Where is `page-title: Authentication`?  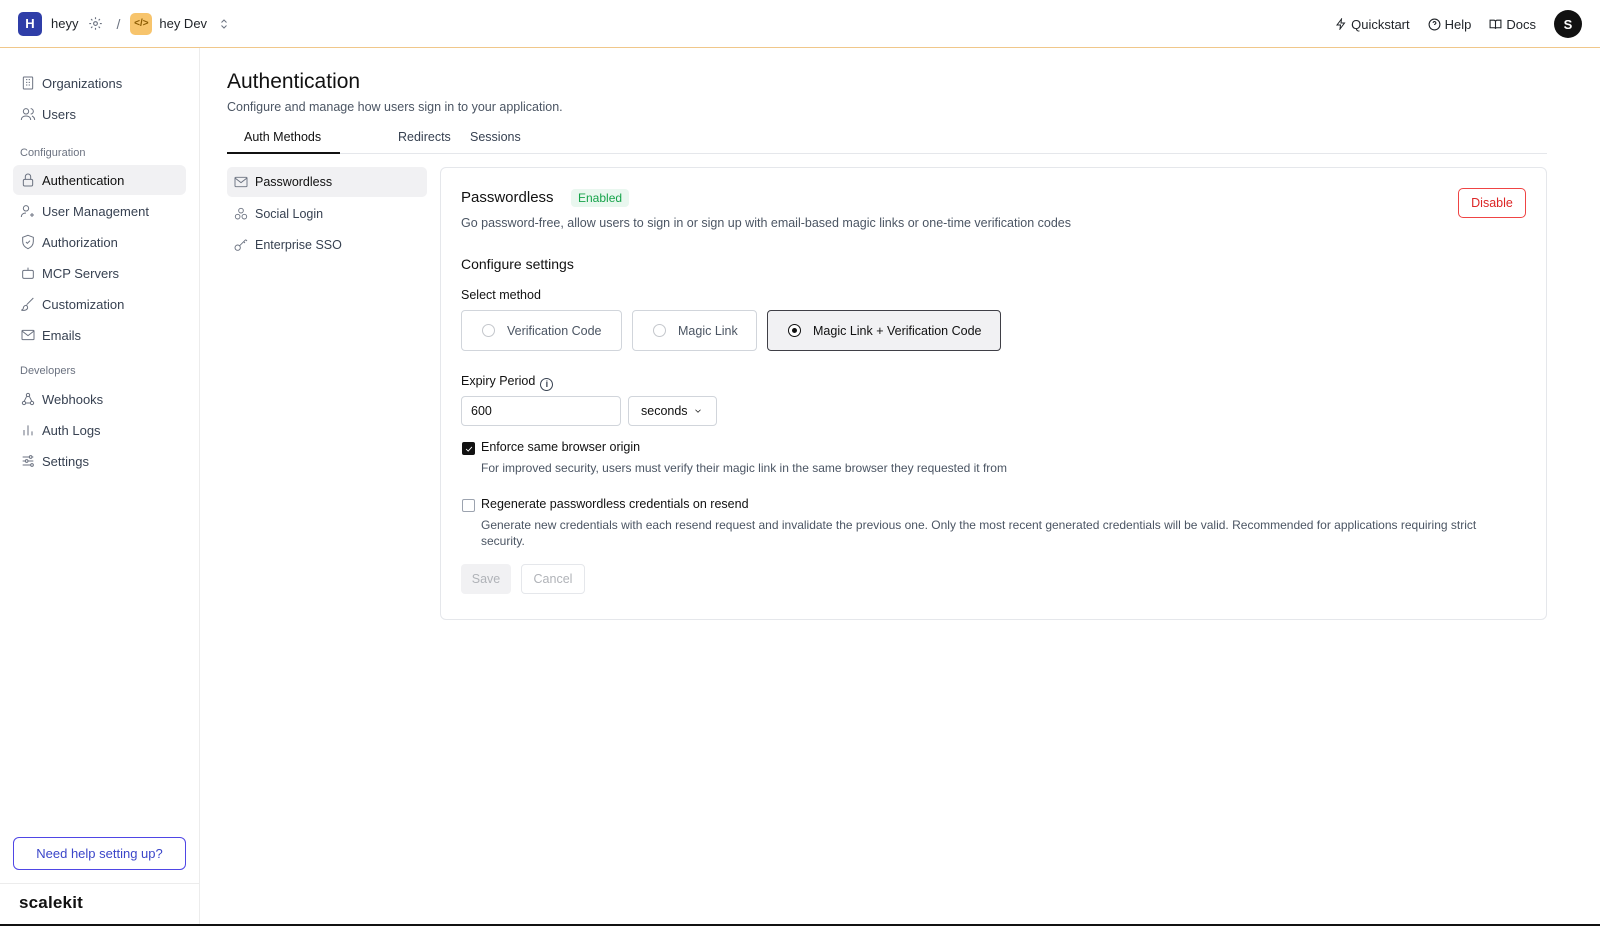 page-title: Authentication is located at coordinates (294, 81).